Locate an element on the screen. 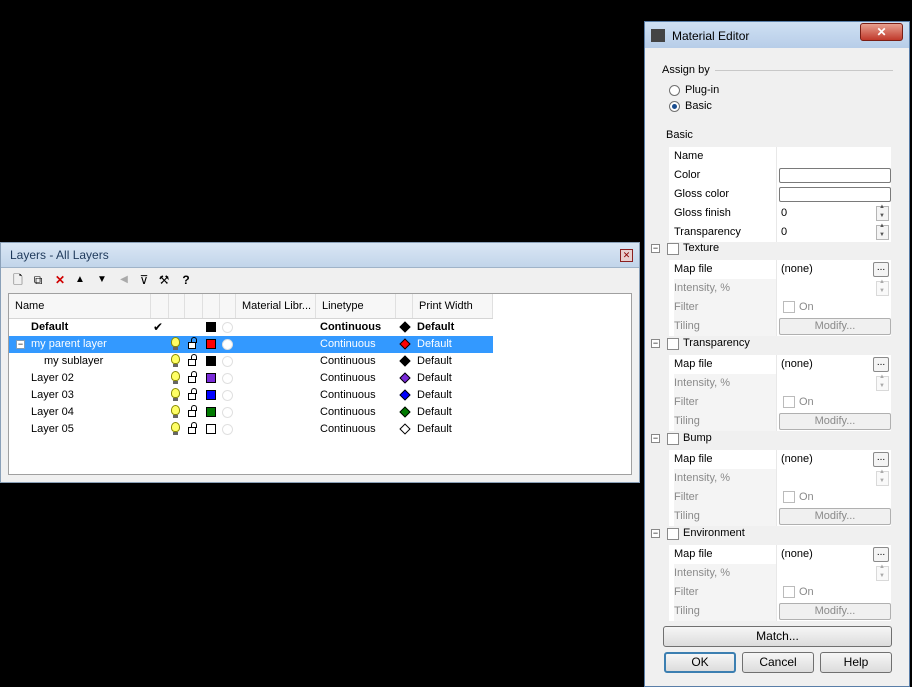 The height and width of the screenshot is (687, 912). layer-row: my sublayer Continuous Default is located at coordinates (251, 361).